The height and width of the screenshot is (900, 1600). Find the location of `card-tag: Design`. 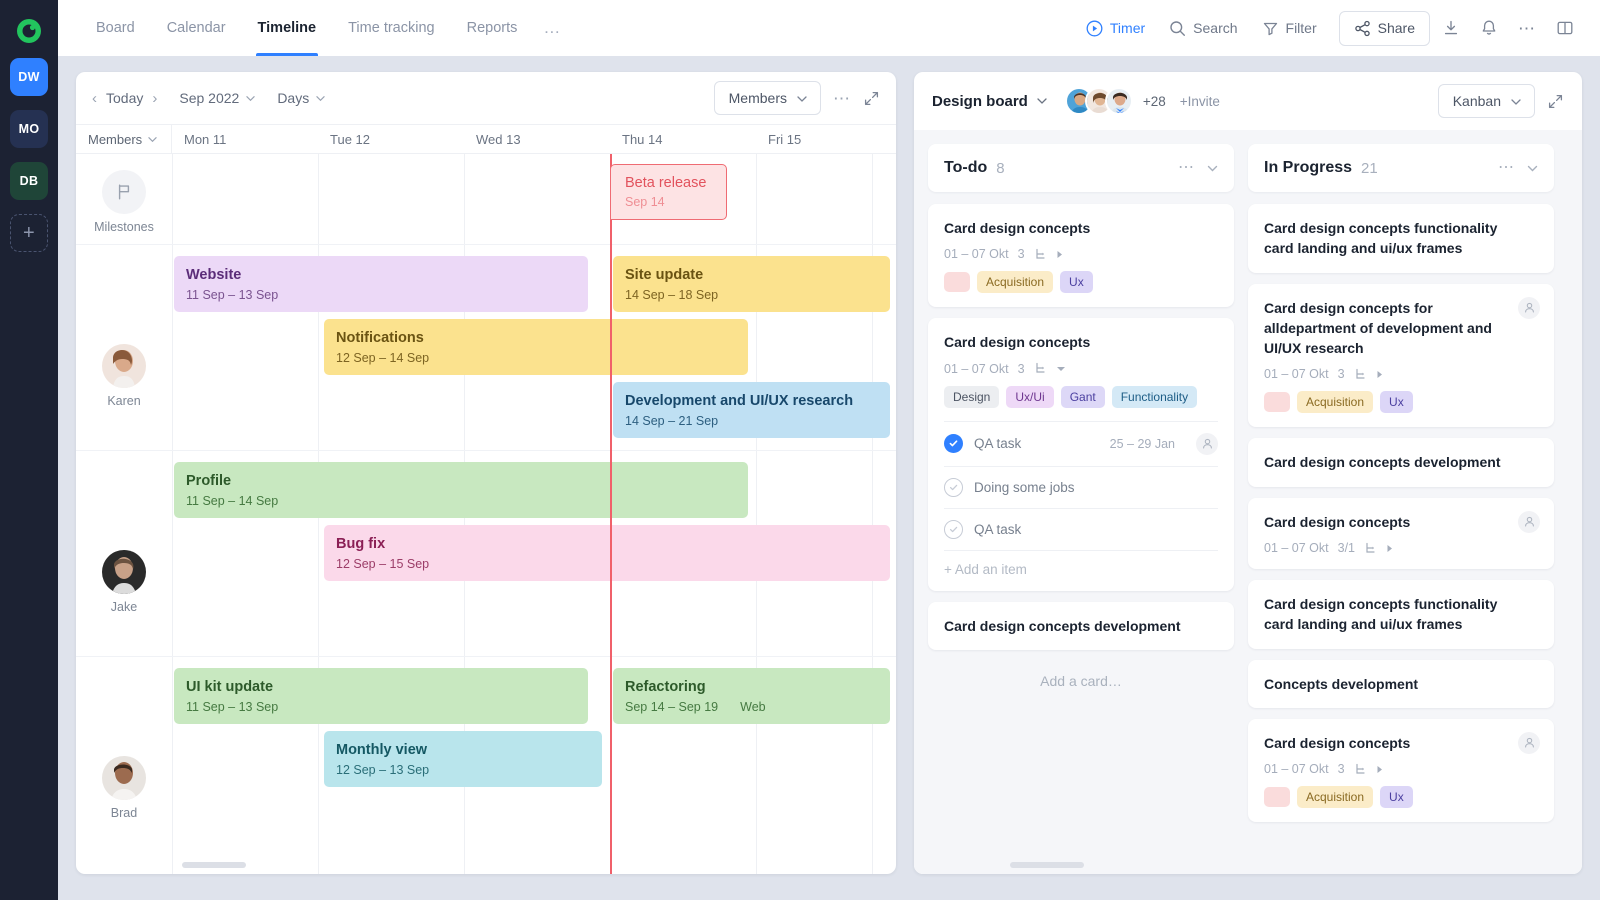

card-tag: Design is located at coordinates (972, 396).